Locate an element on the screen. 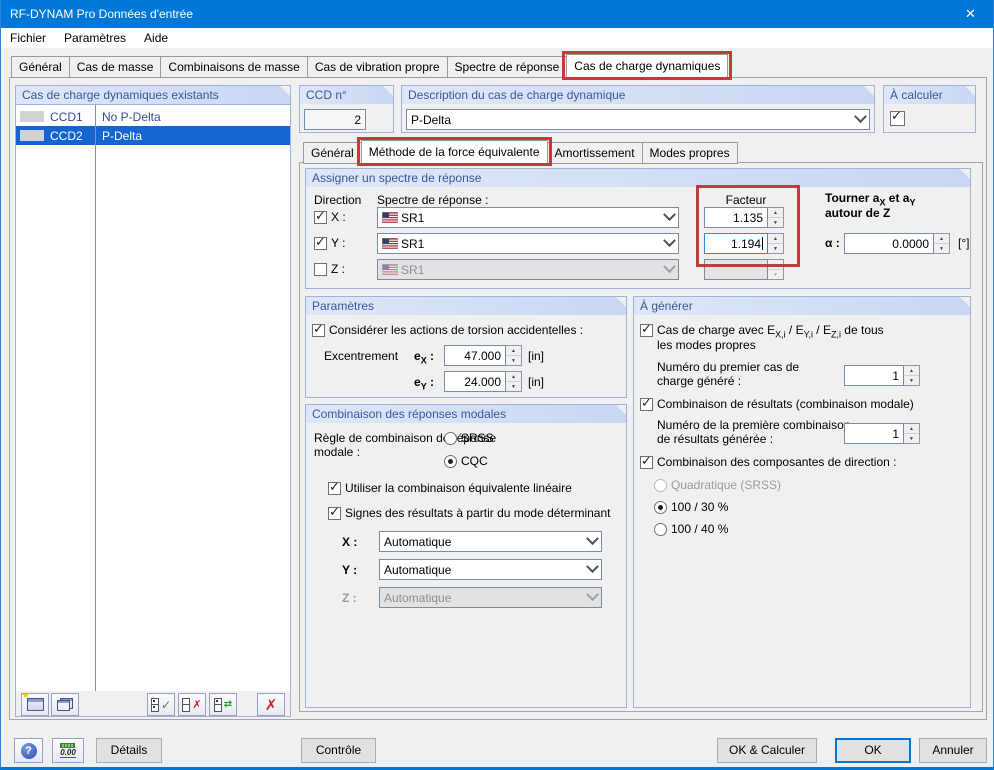 This screenshot has height=770, width=994. description-combo: P-Delta is located at coordinates (638, 119).